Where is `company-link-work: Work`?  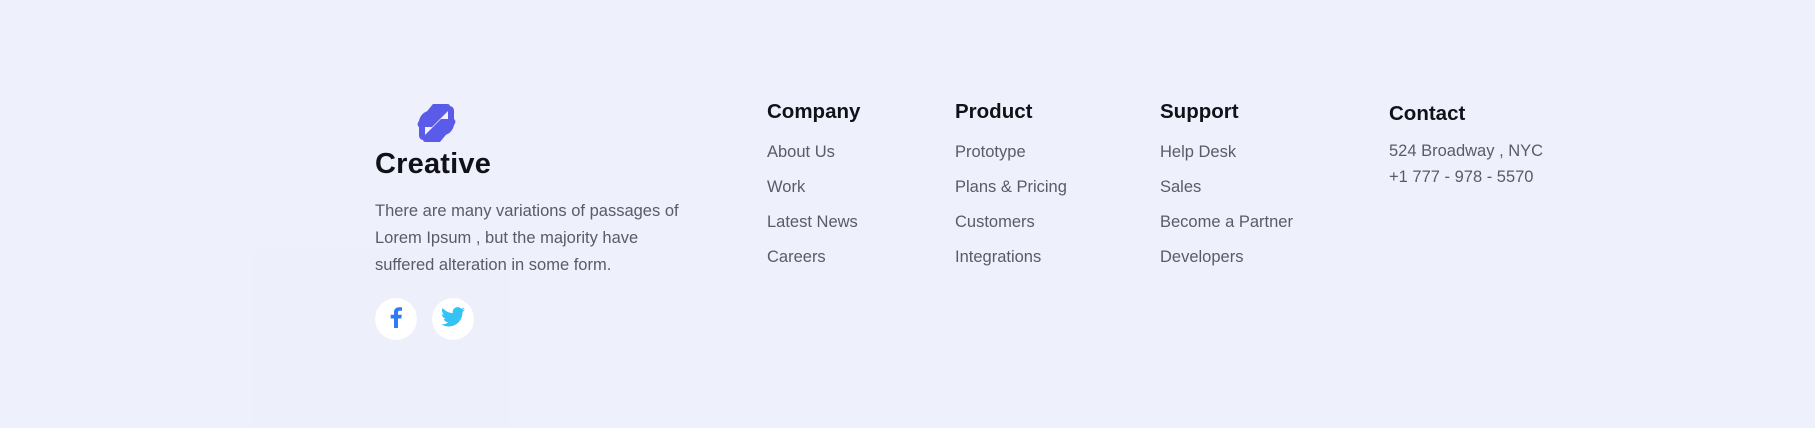 company-link-work: Work is located at coordinates (813, 194).